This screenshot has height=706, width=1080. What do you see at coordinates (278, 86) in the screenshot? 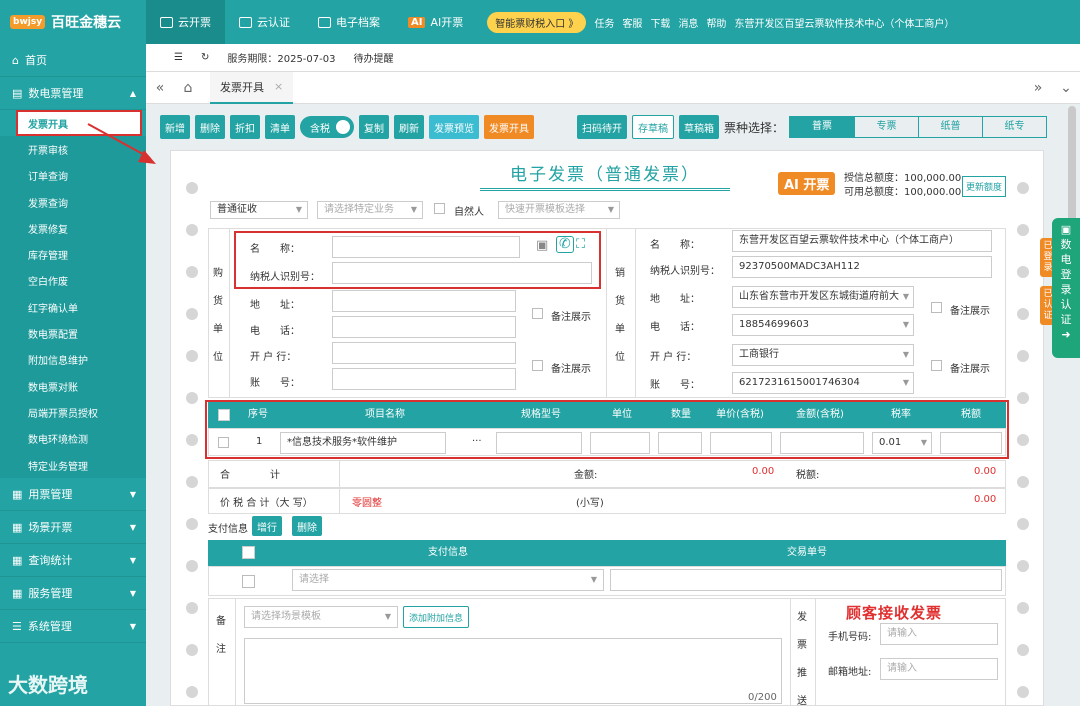
I see `close-icon: ×` at bounding box center [278, 86].